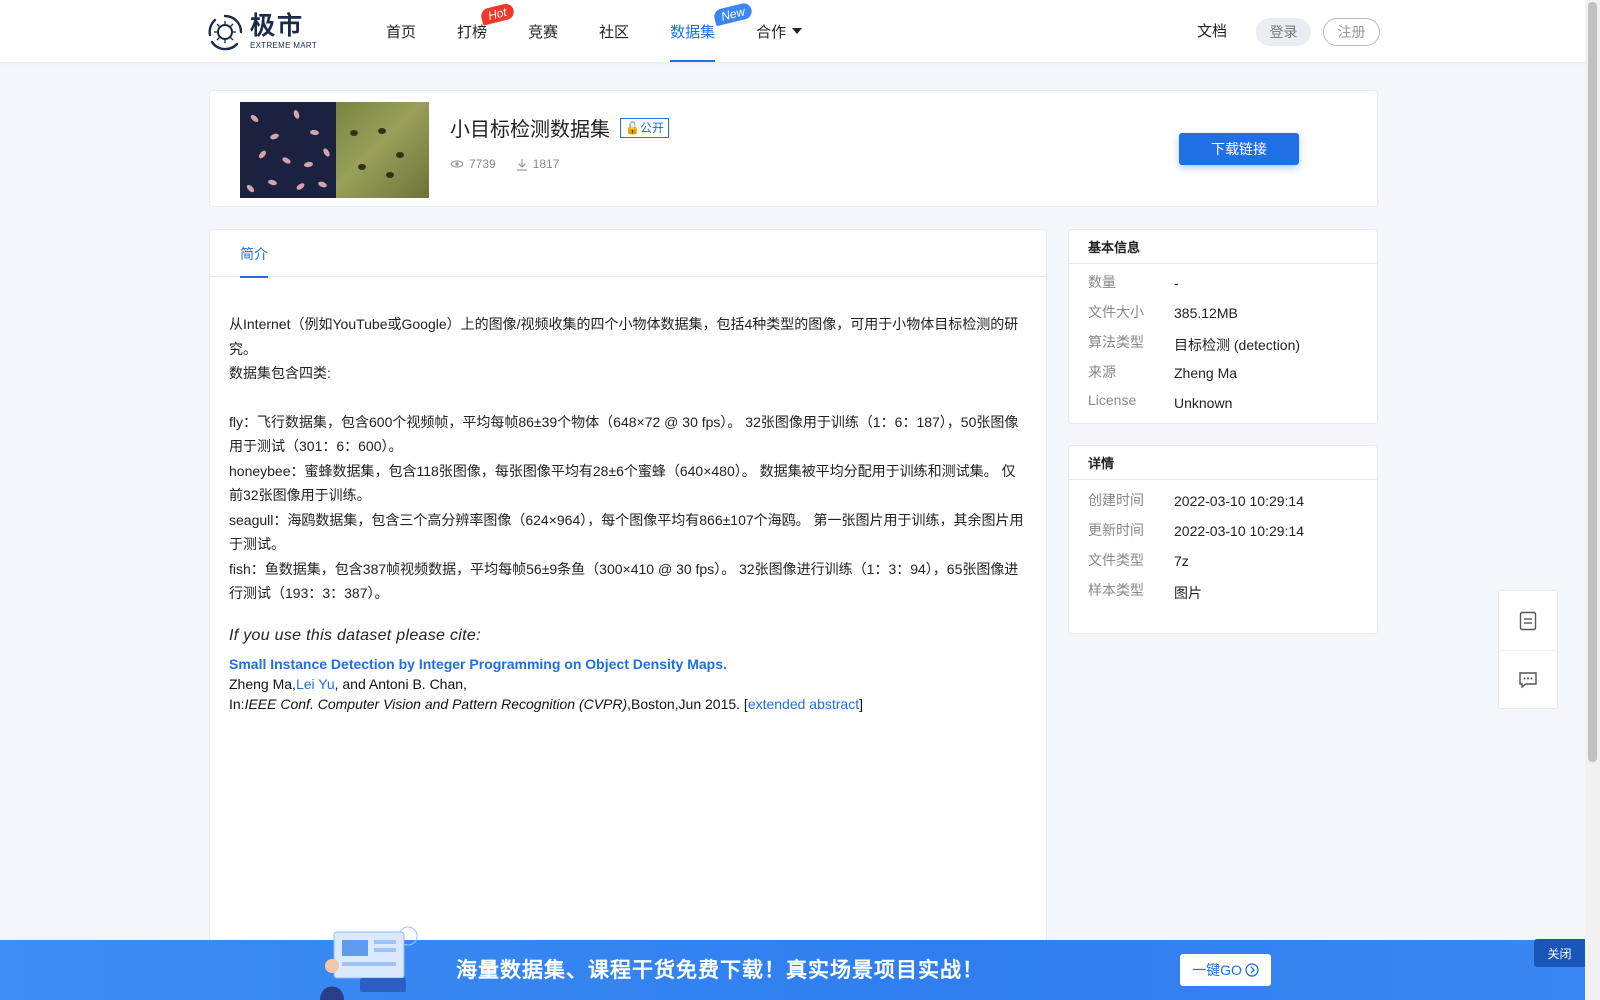 This screenshot has width=1600, height=1000. I want to click on notes-button, so click(1528, 620).